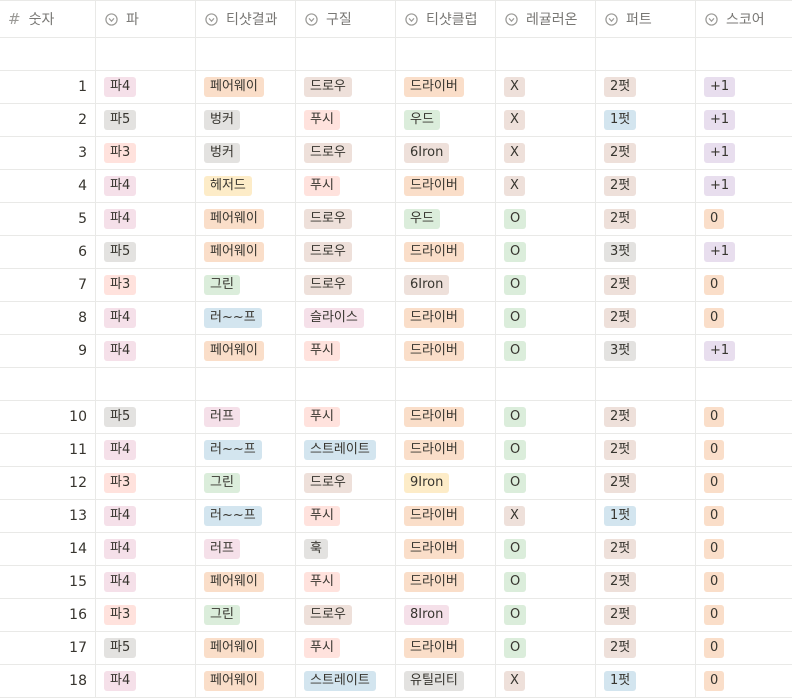 The image size is (792, 698). Describe the element at coordinates (246, 153) in the screenshot. I see `tee-result-cell: 벙커` at that location.